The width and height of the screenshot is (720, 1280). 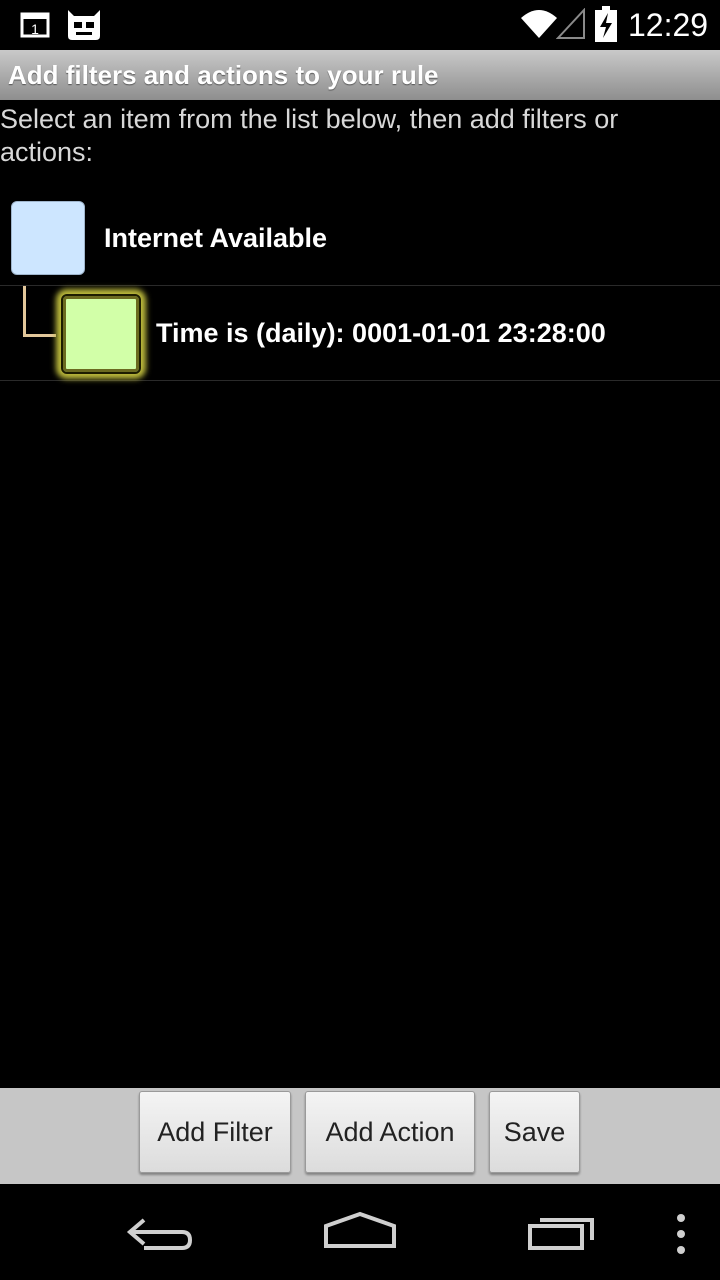 What do you see at coordinates (681, 1234) in the screenshot?
I see `menu-icon` at bounding box center [681, 1234].